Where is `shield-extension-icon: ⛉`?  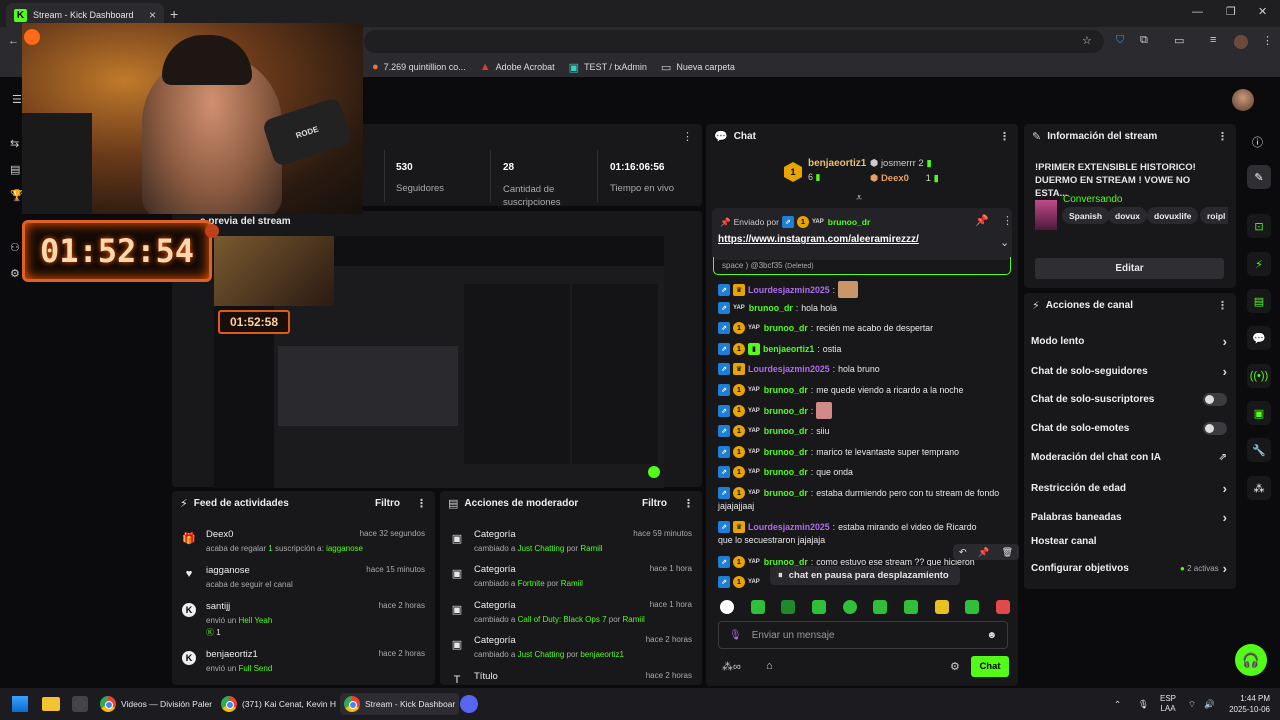
shield-extension-icon: ⛉ is located at coordinates (1120, 40).